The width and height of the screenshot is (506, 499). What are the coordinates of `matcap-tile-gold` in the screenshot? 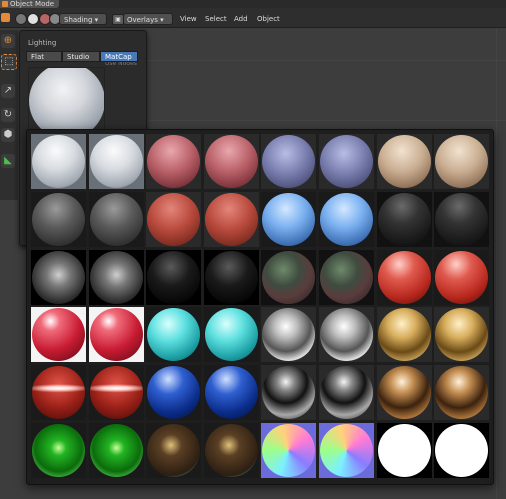 It's located at (404, 335).